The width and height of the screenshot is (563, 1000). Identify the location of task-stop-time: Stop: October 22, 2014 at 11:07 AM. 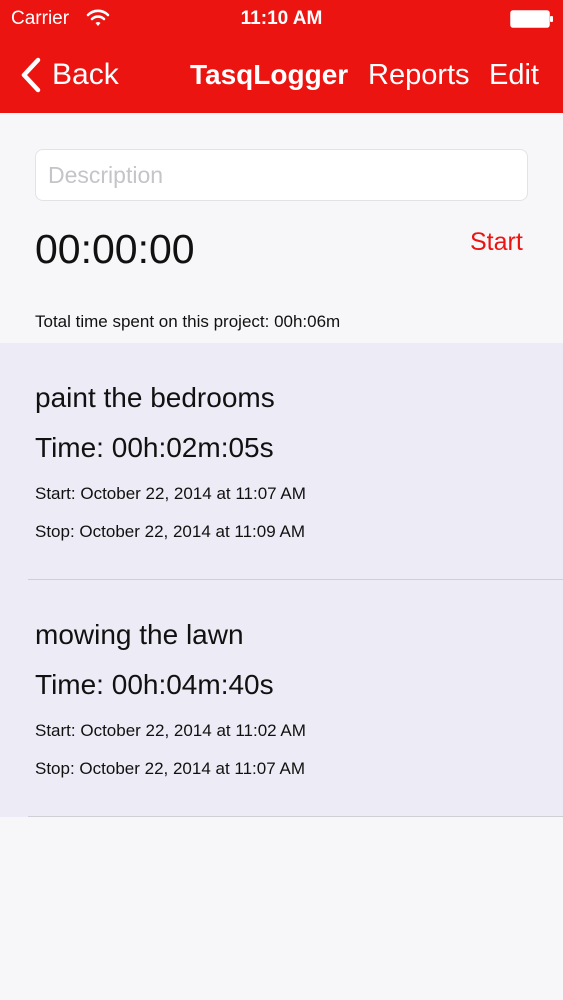
(170, 768).